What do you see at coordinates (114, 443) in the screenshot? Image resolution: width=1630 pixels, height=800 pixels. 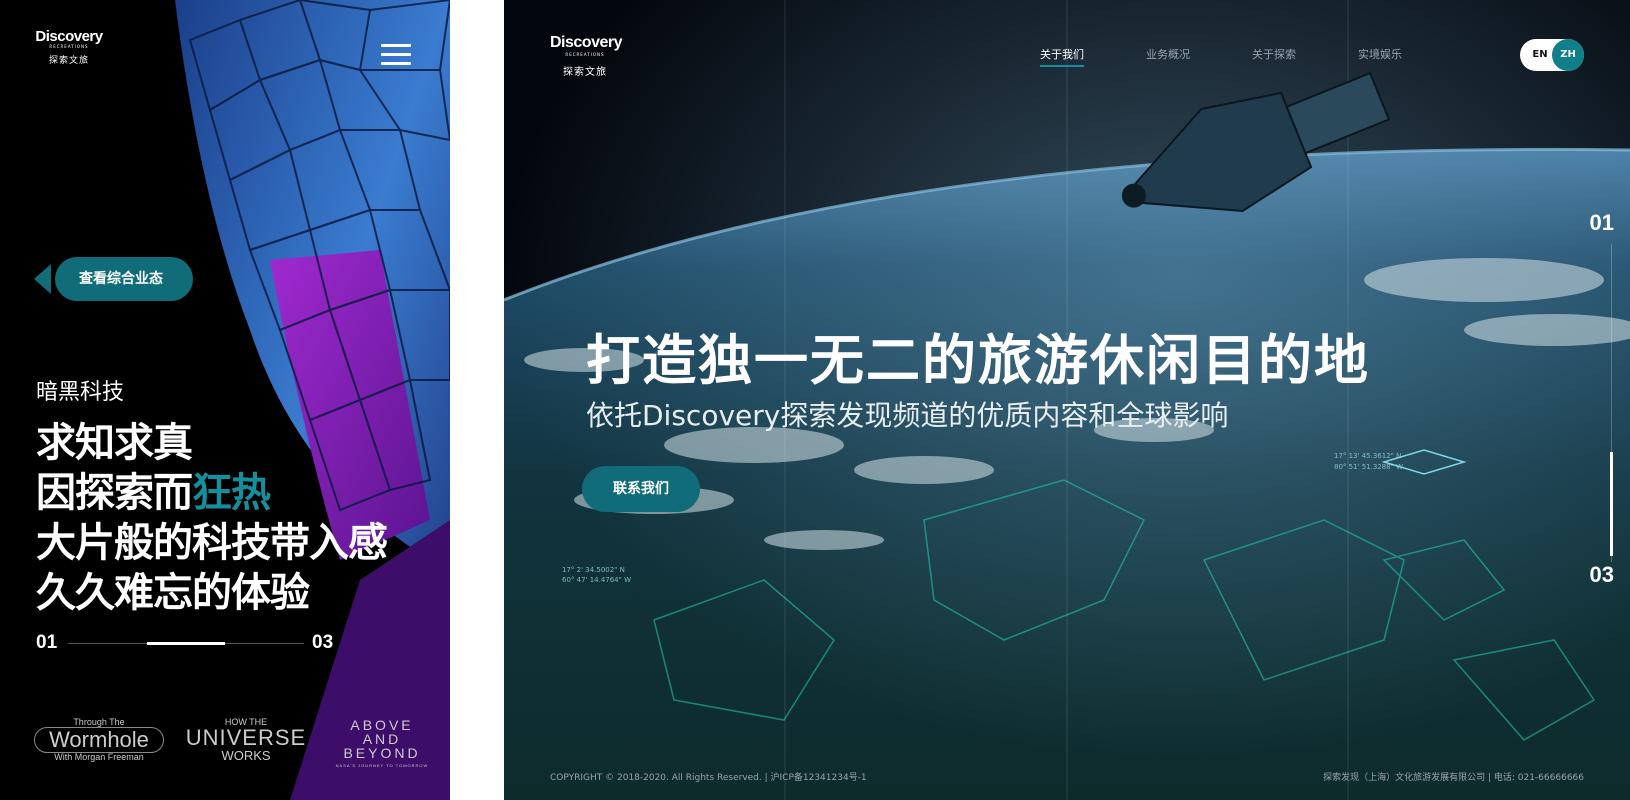 I see `headline-line-1: 求知求真` at bounding box center [114, 443].